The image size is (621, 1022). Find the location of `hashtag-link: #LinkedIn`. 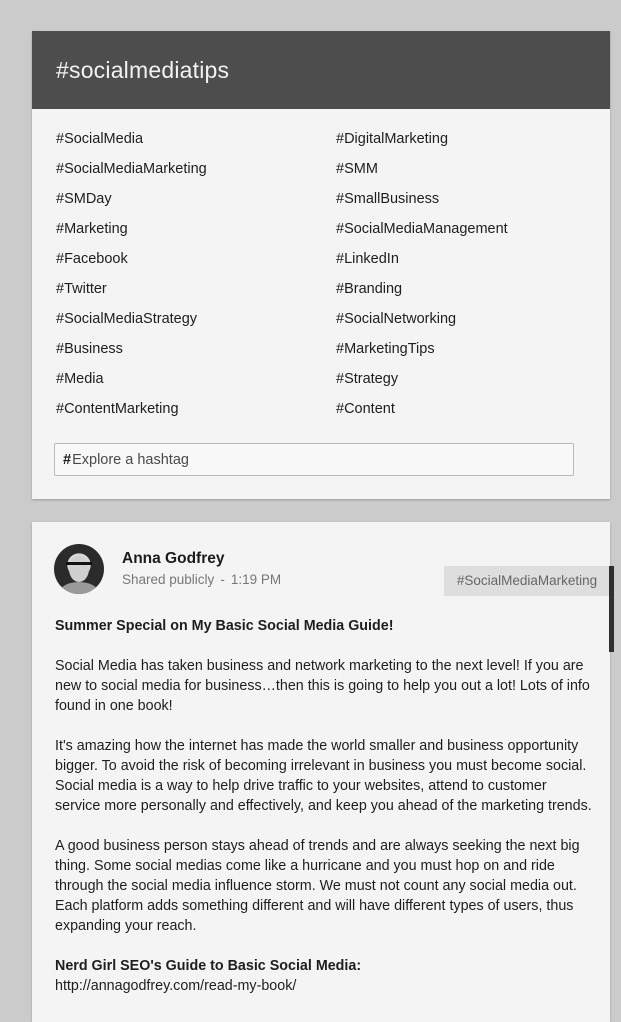

hashtag-link: #LinkedIn is located at coordinates (367, 259).